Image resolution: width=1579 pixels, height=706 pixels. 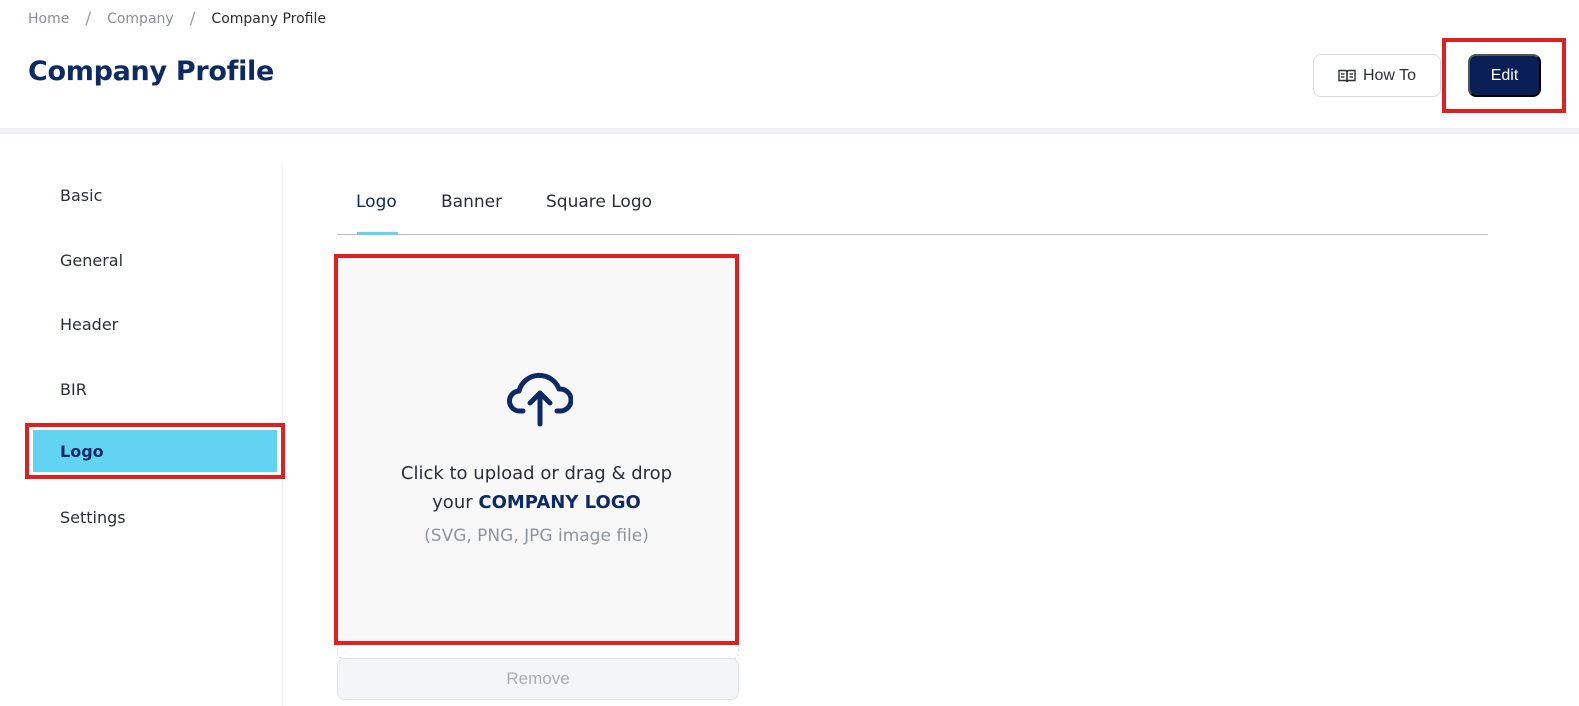 What do you see at coordinates (377, 233) in the screenshot?
I see `active-tab-indicator` at bounding box center [377, 233].